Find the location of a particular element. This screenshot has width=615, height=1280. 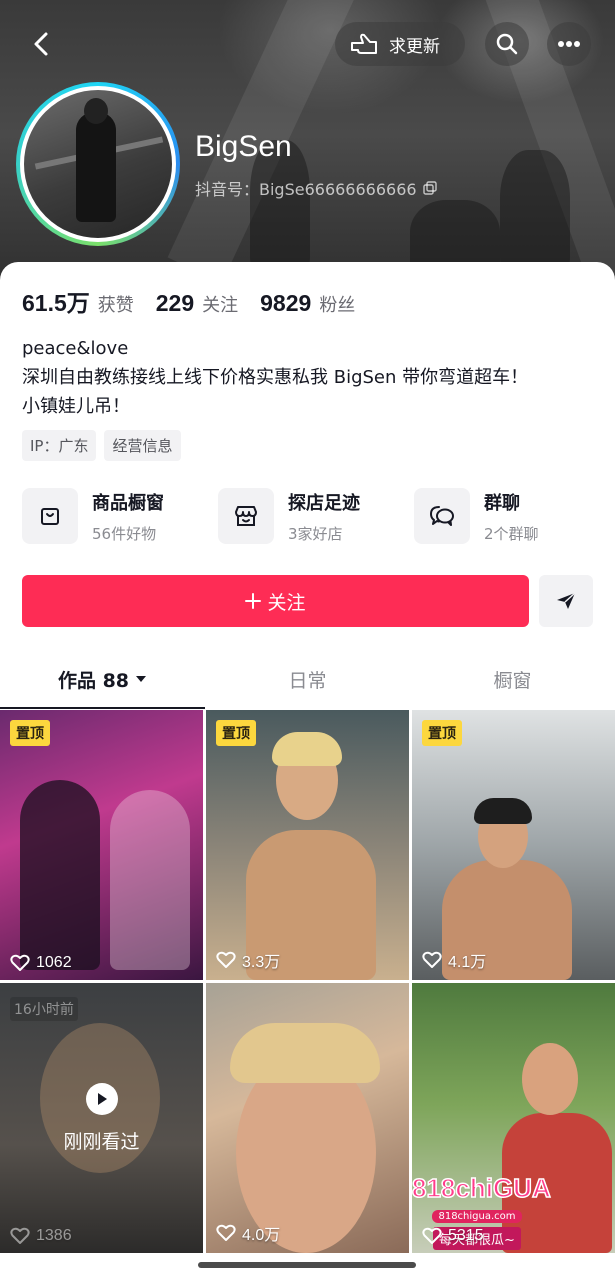

active-tab-indicator is located at coordinates (102, 708).